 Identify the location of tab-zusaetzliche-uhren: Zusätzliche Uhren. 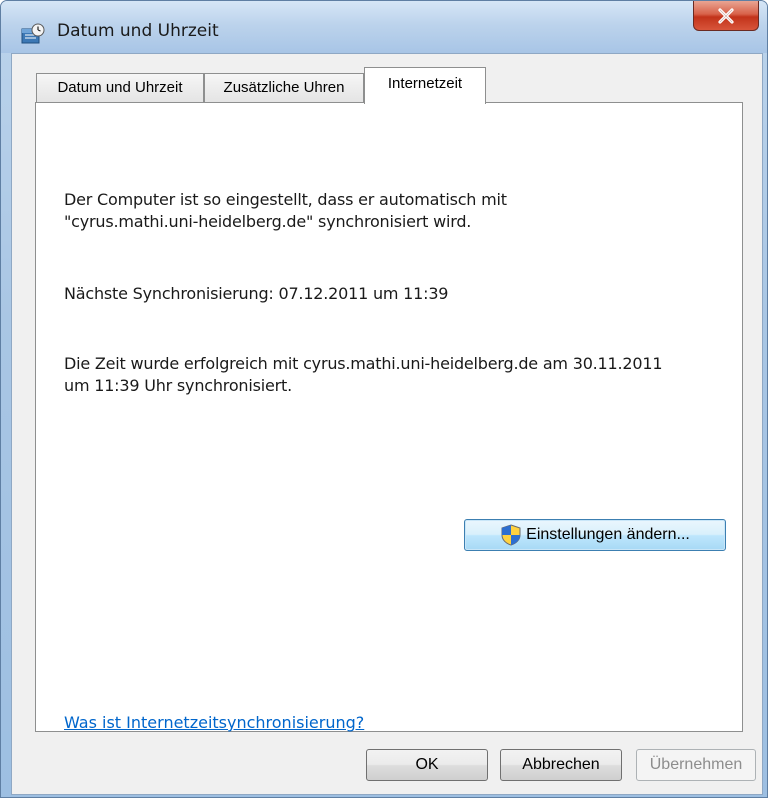
(284, 87).